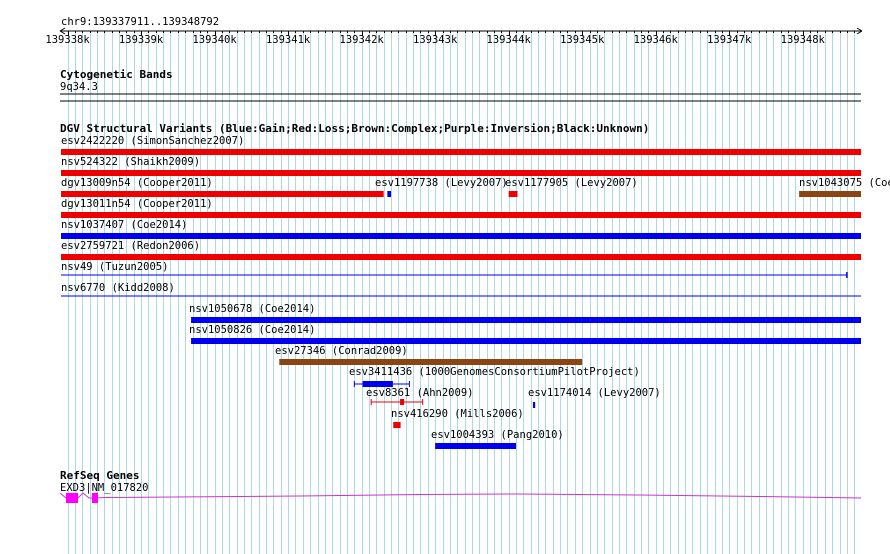 This screenshot has height=554, width=890. What do you see at coordinates (116, 74) in the screenshot?
I see `cytogenetic-bands-title: Cytogenetic Bands` at bounding box center [116, 74].